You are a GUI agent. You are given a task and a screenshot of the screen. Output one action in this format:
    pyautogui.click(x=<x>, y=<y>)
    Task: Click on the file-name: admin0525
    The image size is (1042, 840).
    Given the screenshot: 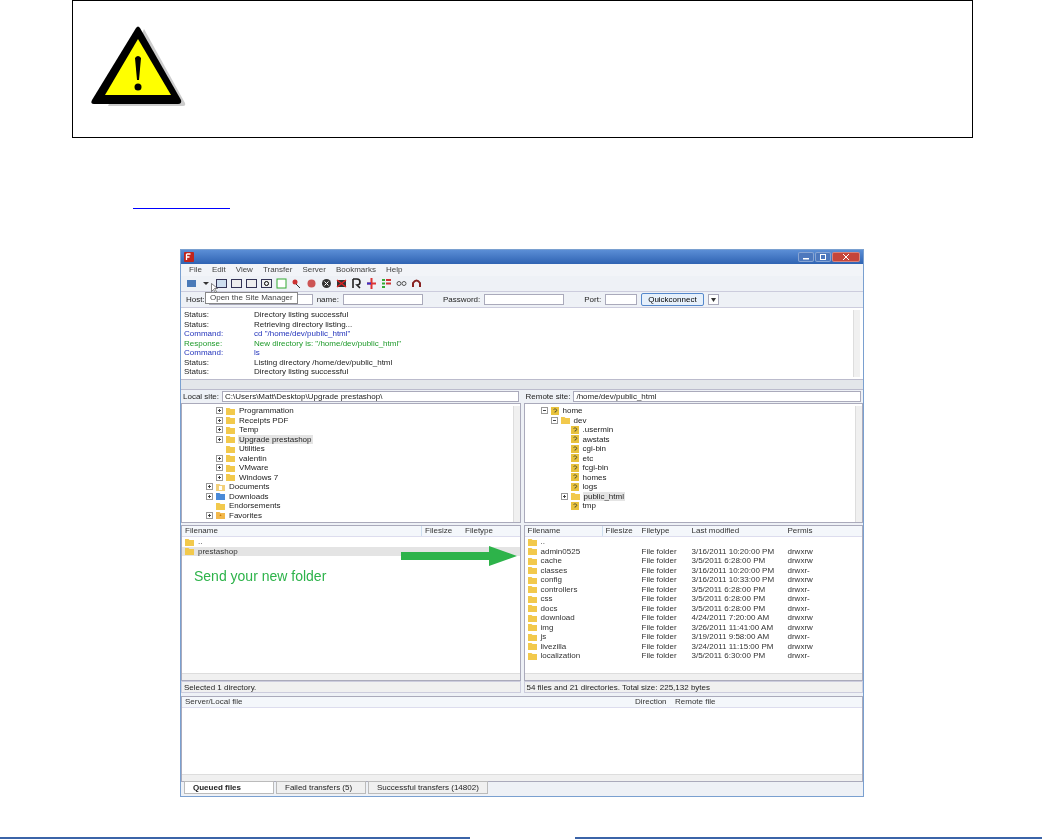 What is the action you would take?
    pyautogui.click(x=560, y=551)
    